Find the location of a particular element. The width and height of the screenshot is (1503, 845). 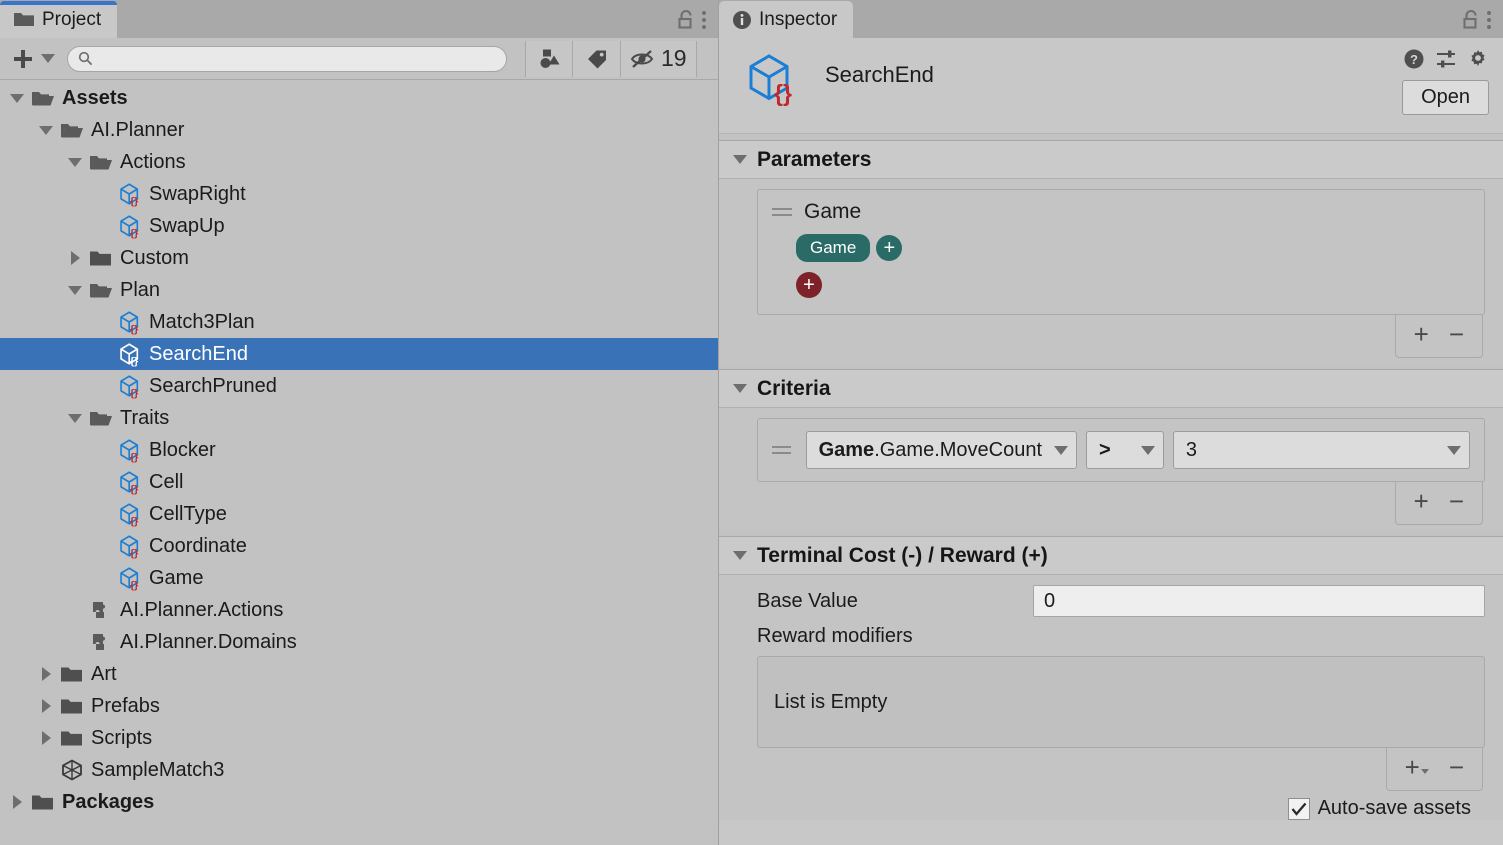

tree-item-label: Match3Plan is located at coordinates (202, 322).